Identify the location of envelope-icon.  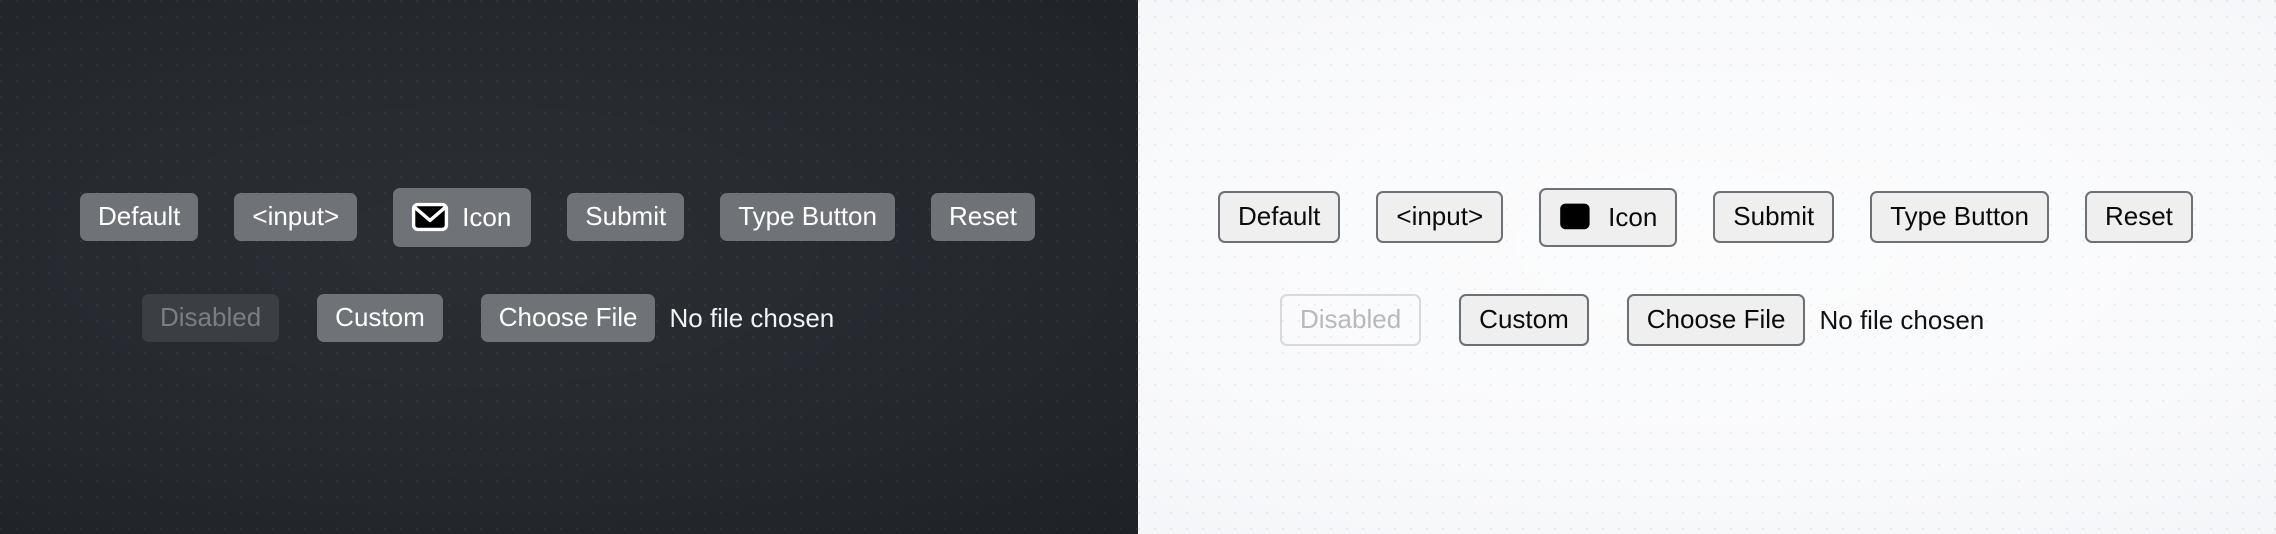
(430, 217).